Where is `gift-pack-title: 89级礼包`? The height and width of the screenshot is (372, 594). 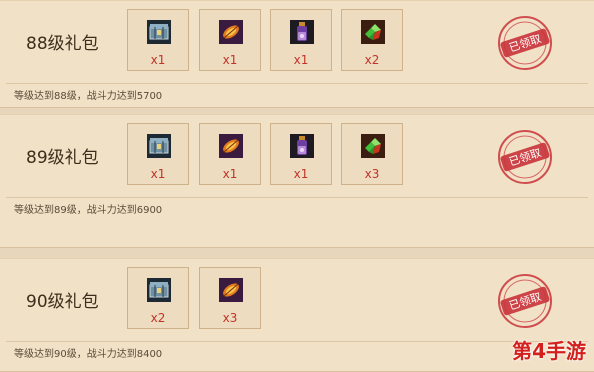 gift-pack-title: 89级礼包 is located at coordinates (62, 158).